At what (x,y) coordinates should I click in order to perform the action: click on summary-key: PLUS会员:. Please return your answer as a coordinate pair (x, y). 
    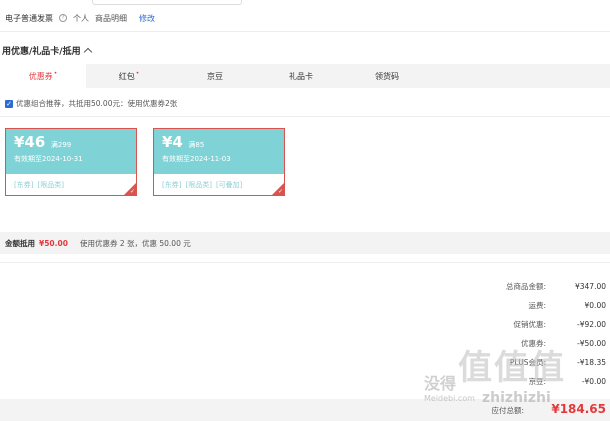
    Looking at the image, I should click on (527, 362).